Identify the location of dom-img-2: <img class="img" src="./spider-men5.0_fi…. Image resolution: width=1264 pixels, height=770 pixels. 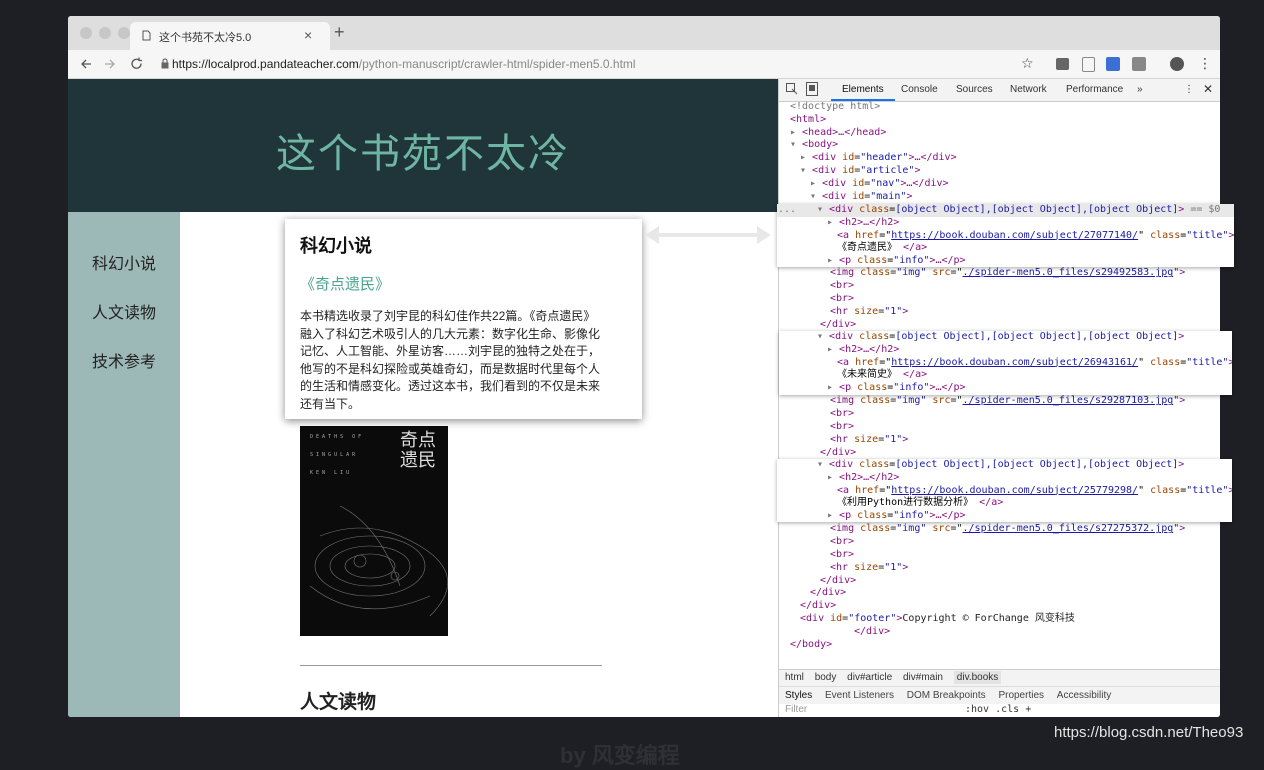
(1007, 401).